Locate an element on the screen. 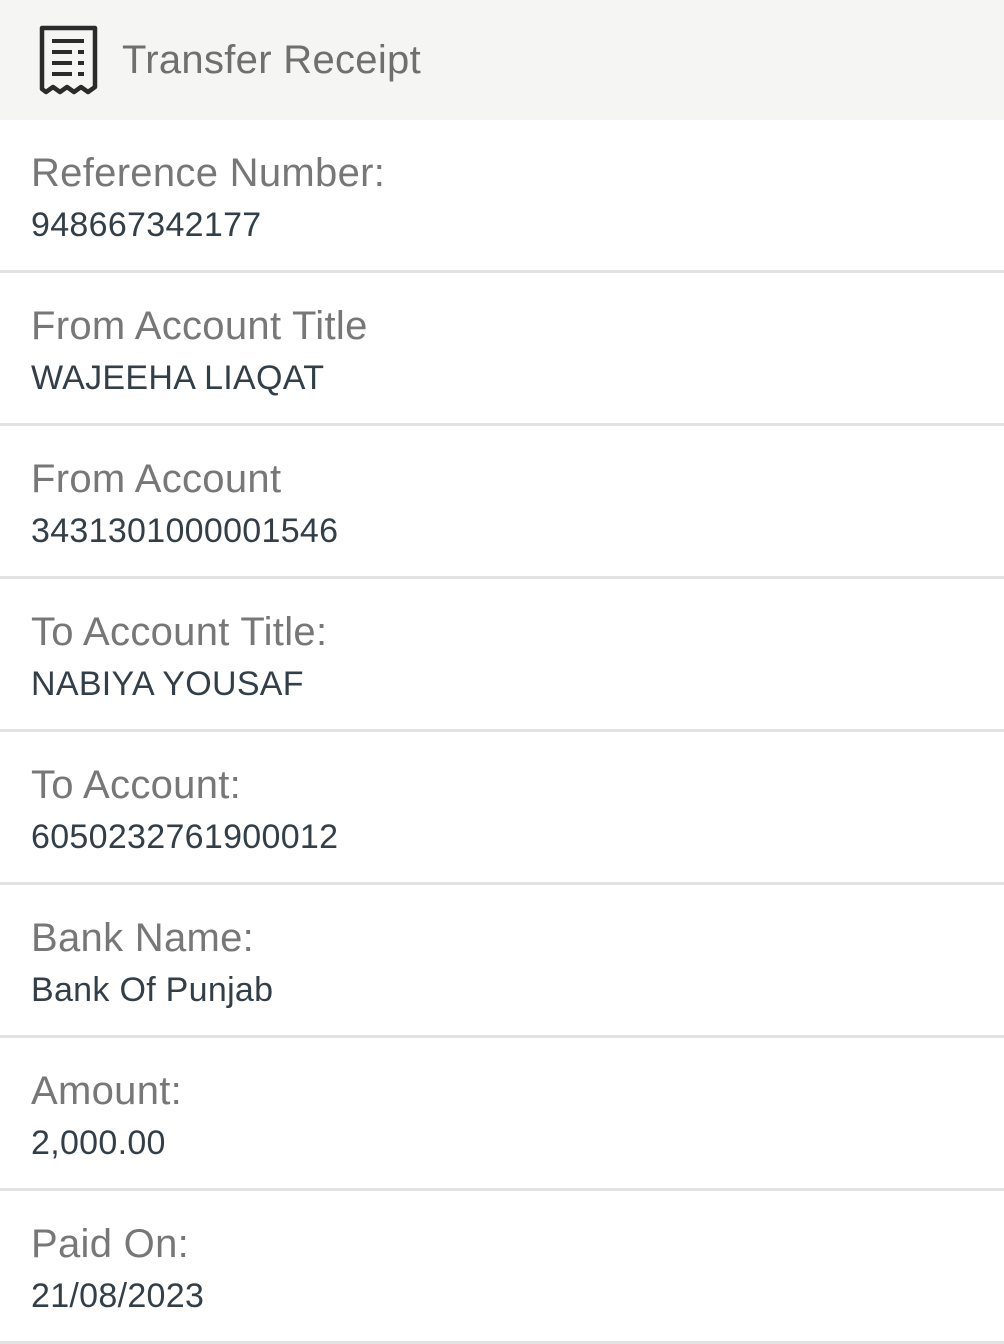  detail-label: To Account: is located at coordinates (136, 785).